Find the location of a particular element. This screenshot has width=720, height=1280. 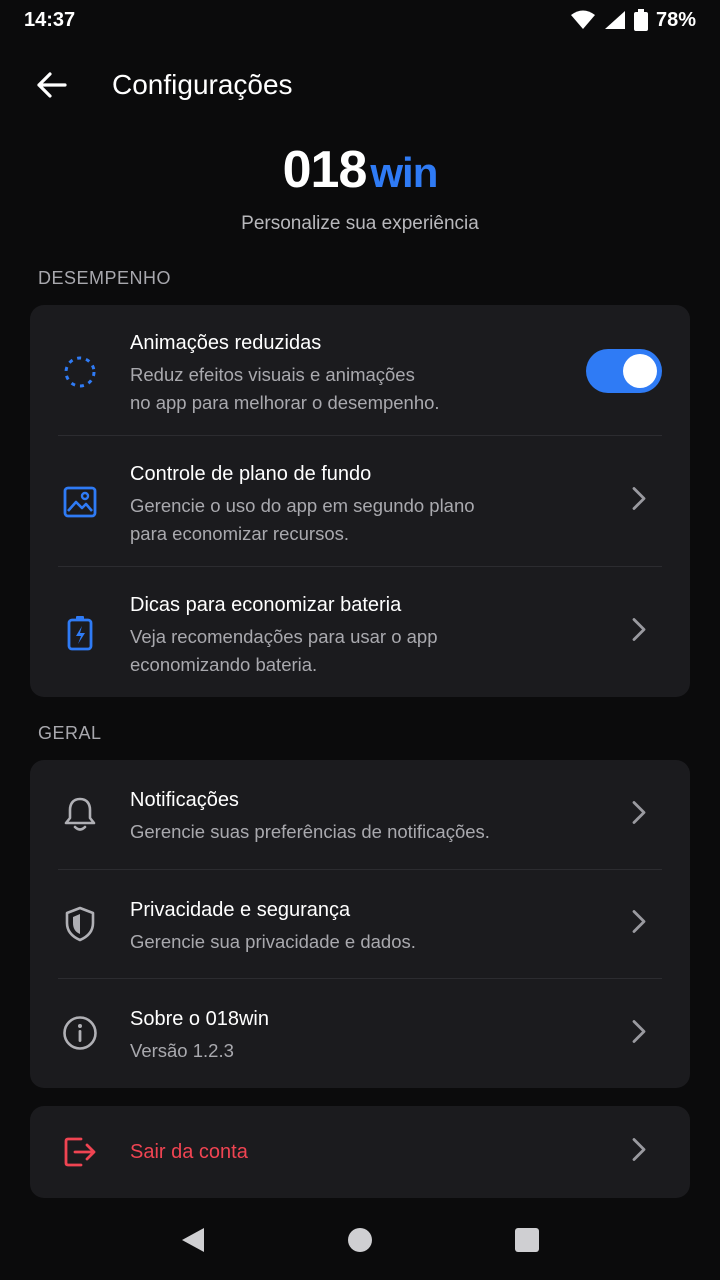

battery-icon is located at coordinates (640, 20).